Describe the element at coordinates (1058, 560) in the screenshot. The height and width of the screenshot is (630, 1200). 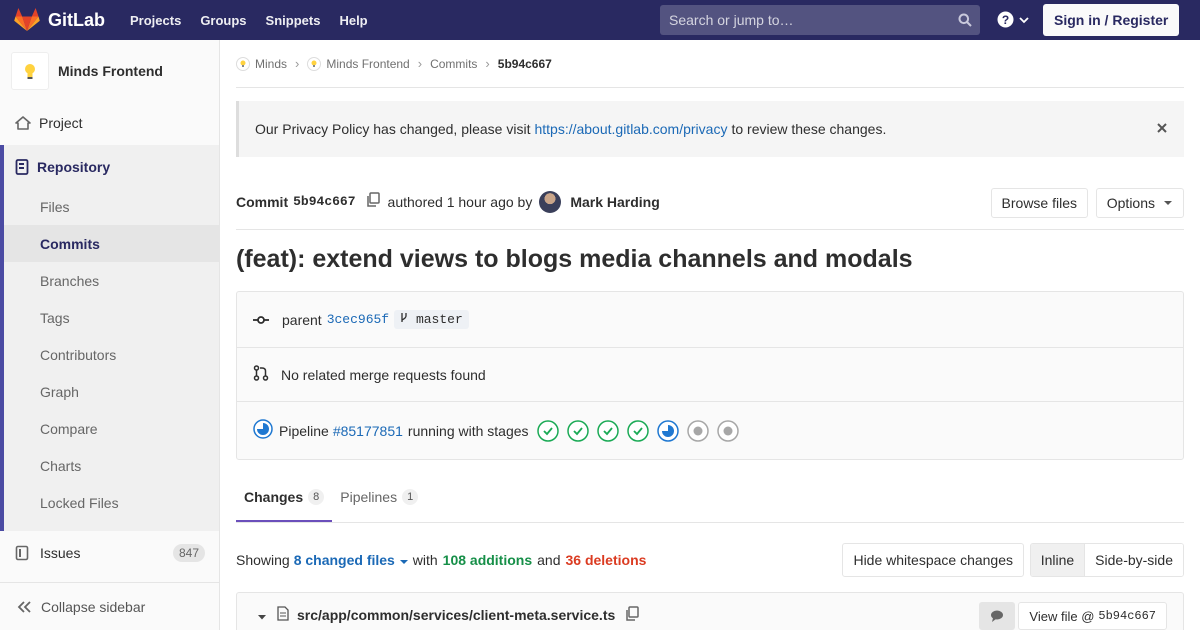
I see `inline-view-button: Inline` at that location.